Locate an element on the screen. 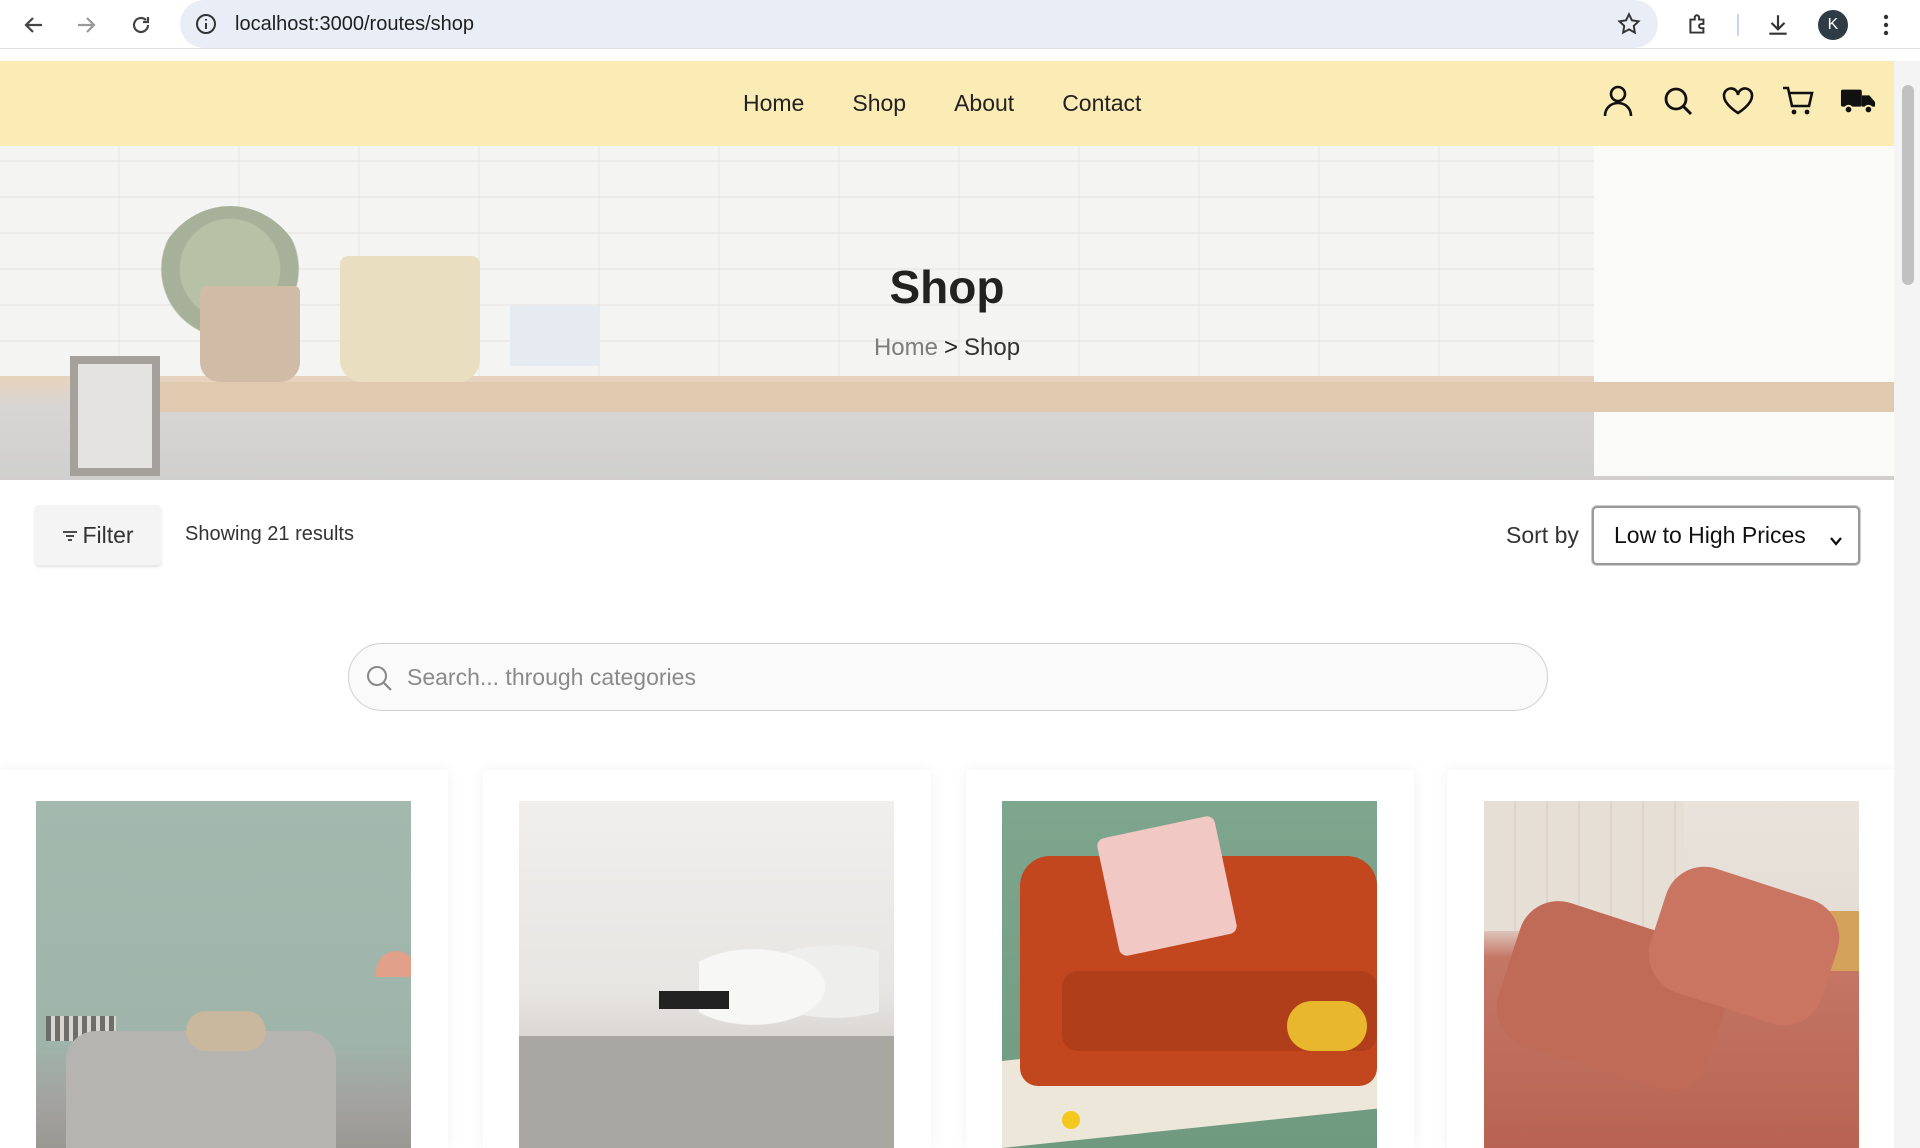 The height and width of the screenshot is (1148, 1920). sort-label: Sort by is located at coordinates (1542, 535).